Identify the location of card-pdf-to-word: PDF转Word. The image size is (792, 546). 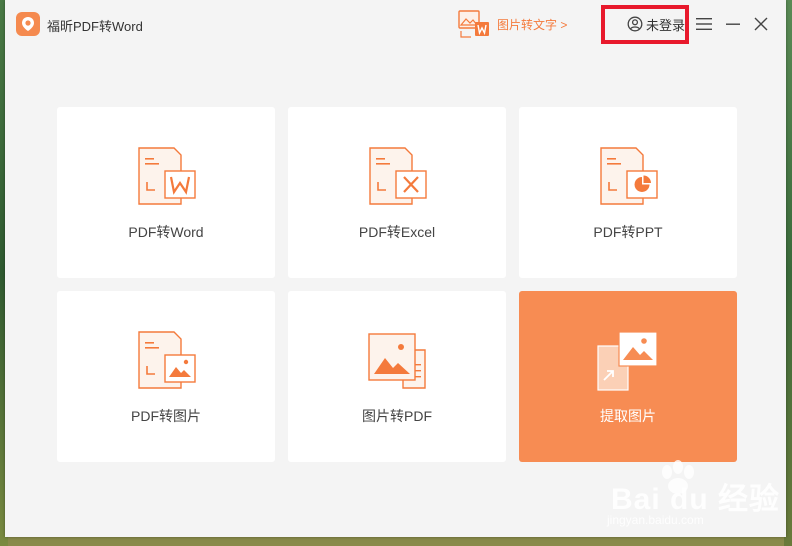
(166, 192).